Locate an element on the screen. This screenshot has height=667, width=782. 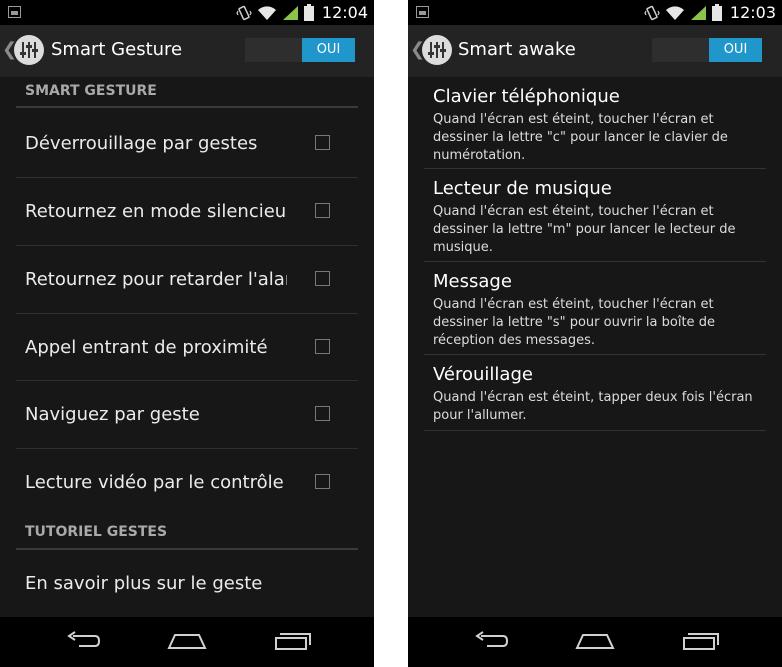
action-bar: ❮ Smart Gesture OUI is located at coordinates (187, 51).